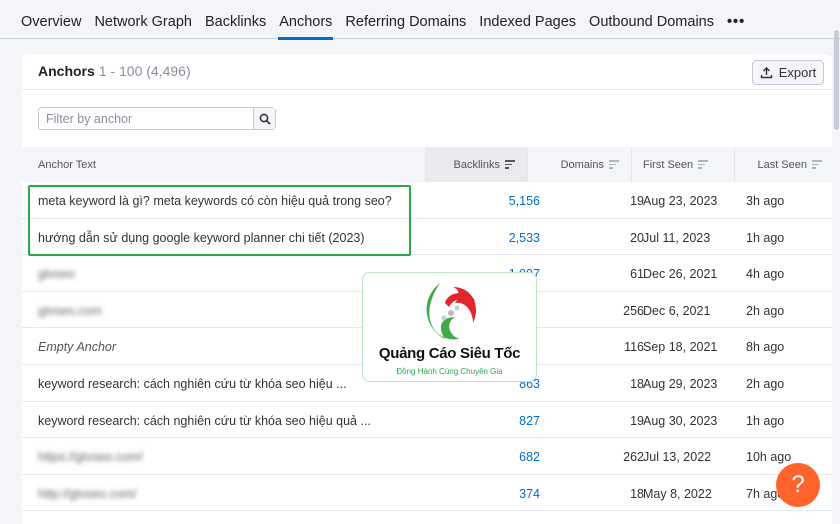 The image size is (840, 524). What do you see at coordinates (668, 164) in the screenshot?
I see `col-label: First Seen` at bounding box center [668, 164].